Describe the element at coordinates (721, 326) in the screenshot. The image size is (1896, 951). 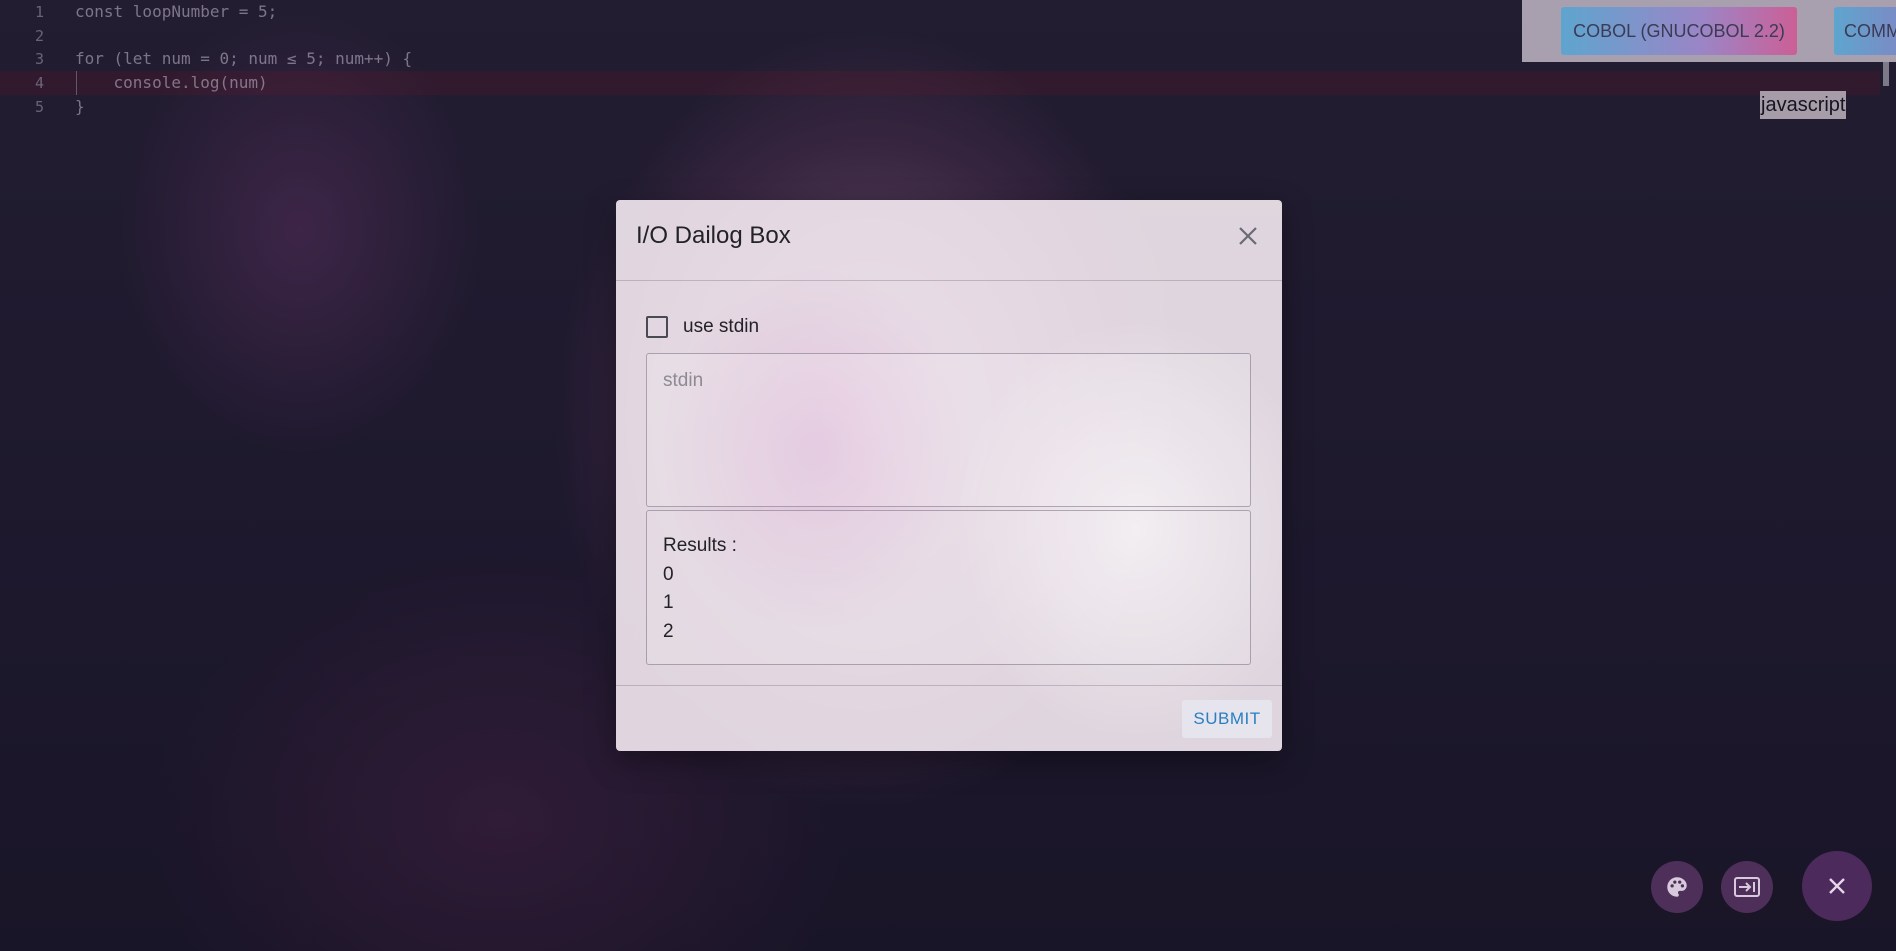
I see `use-stdin-label: use stdin` at that location.